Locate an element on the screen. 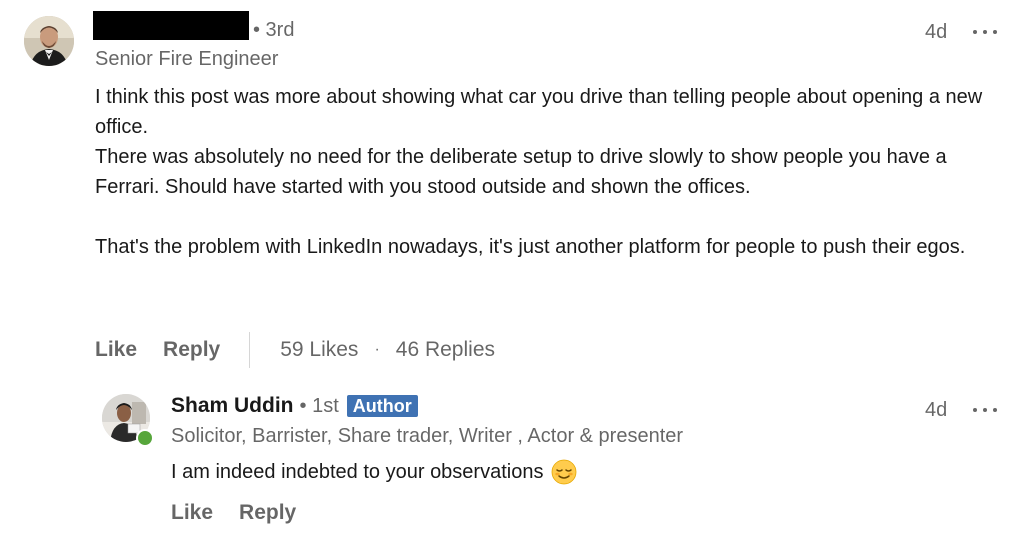 Image resolution: width=1024 pixels, height=544 pixels. reply-author-row: Sham Uddin • 1st Author is located at coordinates (294, 406).